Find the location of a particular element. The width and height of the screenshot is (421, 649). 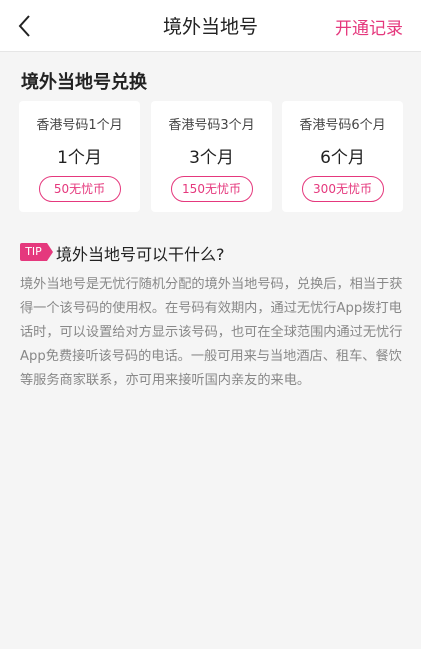

plan-price-button: 50无忧币 is located at coordinates (79, 189).